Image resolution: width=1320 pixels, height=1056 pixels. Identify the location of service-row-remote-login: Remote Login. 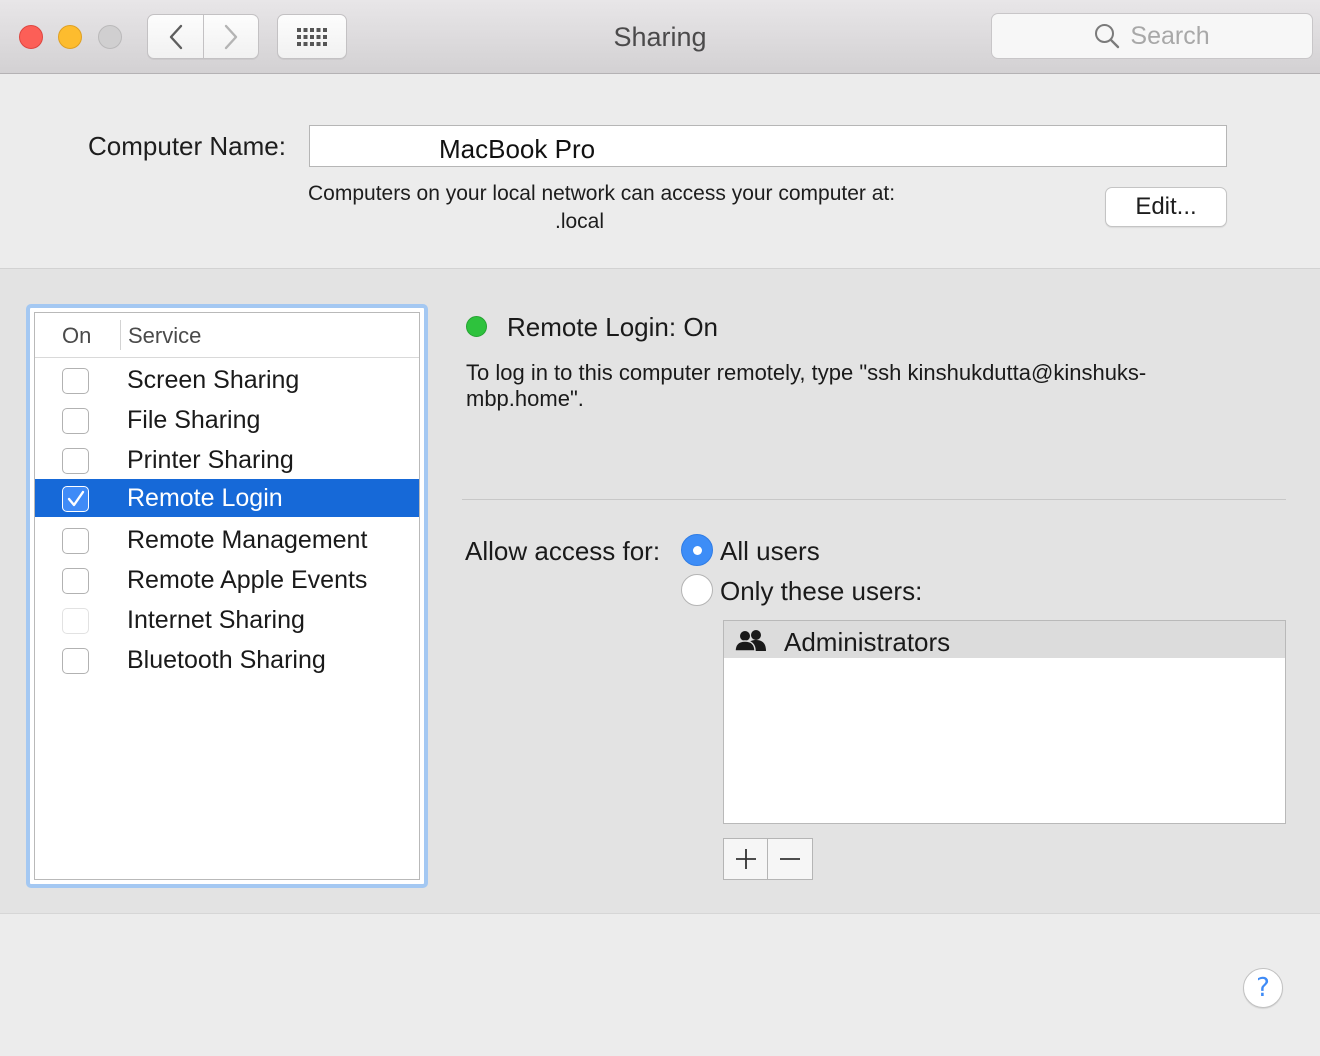
(227, 498).